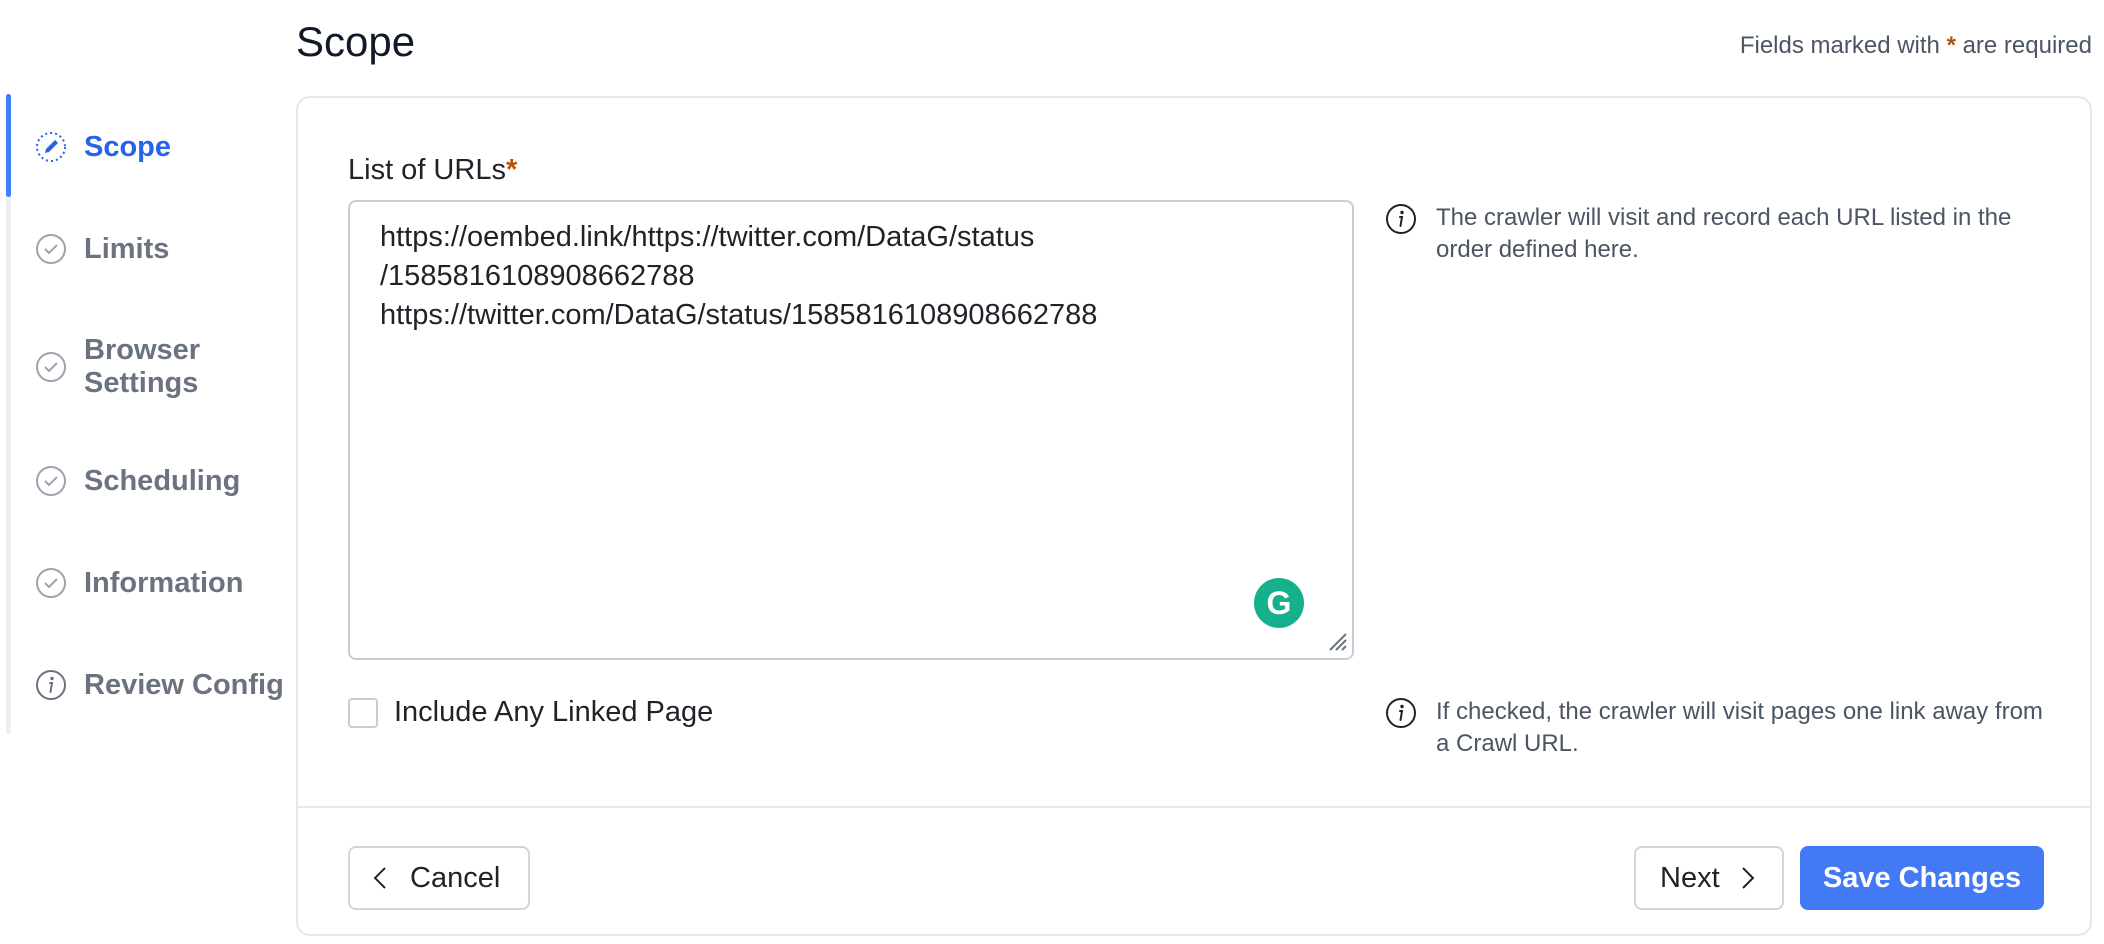 The width and height of the screenshot is (2104, 944). I want to click on required-star: *, so click(1951, 45).